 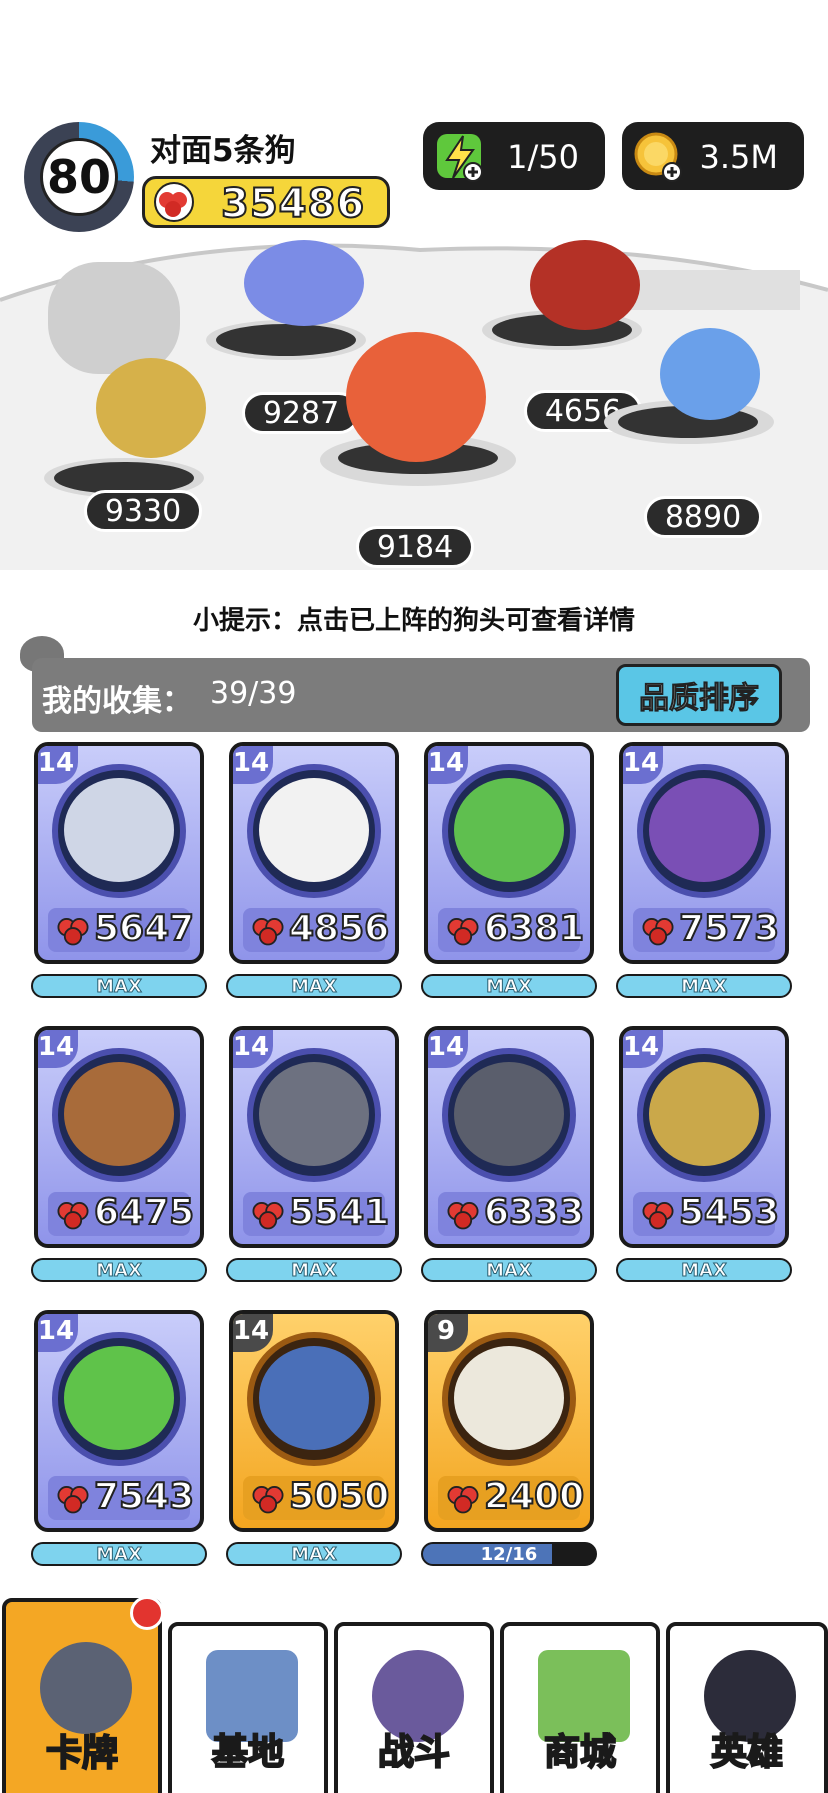 What do you see at coordinates (703, 517) in the screenshot?
I see `arena-hp-5: 8890` at bounding box center [703, 517].